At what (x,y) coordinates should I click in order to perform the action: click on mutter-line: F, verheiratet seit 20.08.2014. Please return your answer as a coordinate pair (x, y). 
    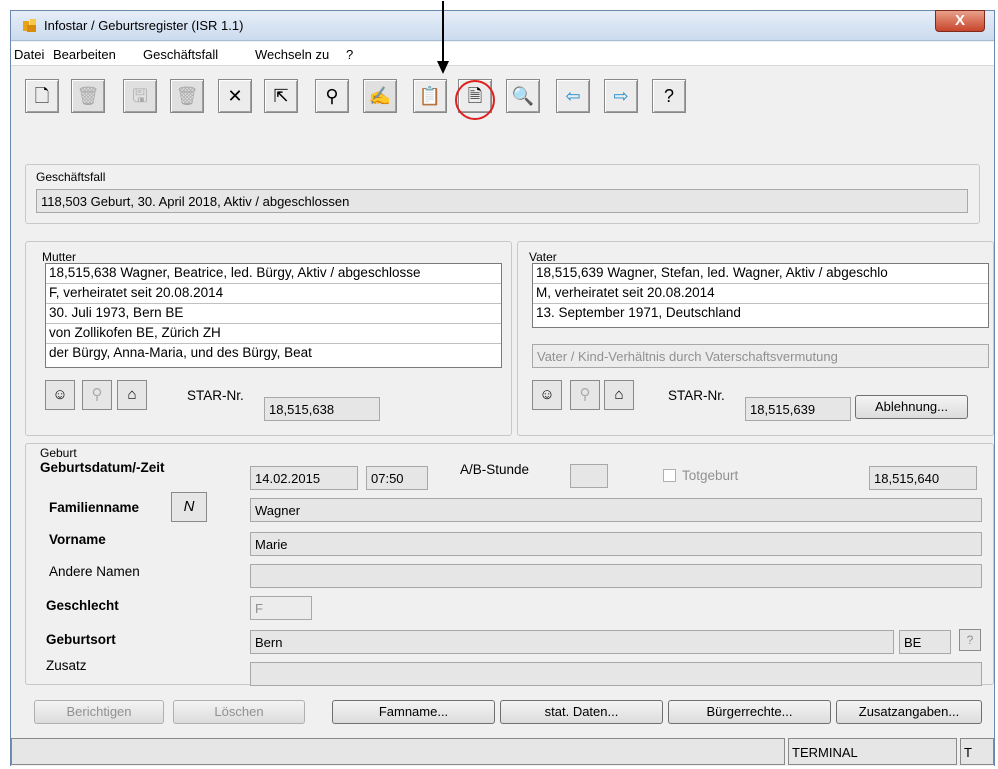
    Looking at the image, I should click on (273, 294).